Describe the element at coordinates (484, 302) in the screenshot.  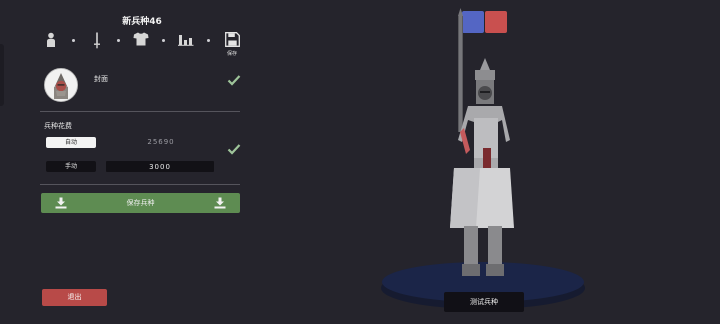
I see `test-unit-button: 测试兵种` at that location.